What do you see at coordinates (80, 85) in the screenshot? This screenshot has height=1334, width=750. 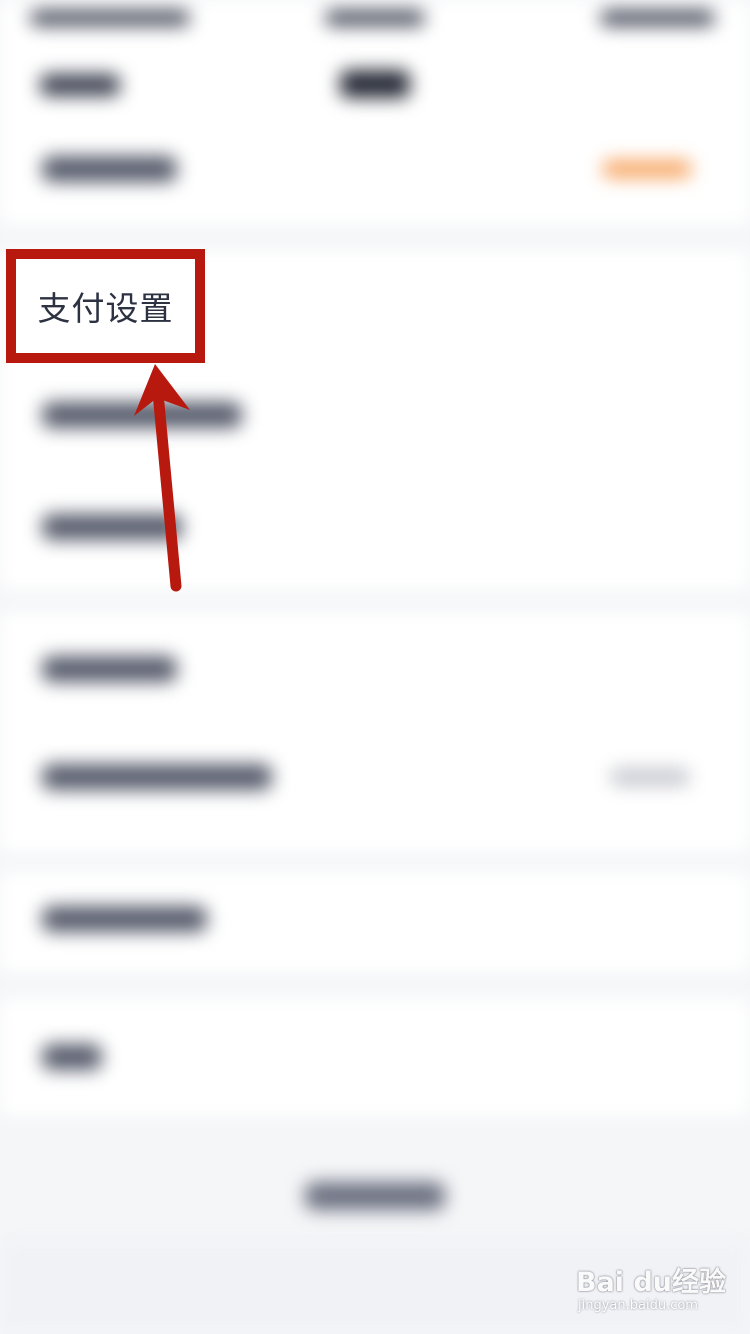 I see `back-button` at bounding box center [80, 85].